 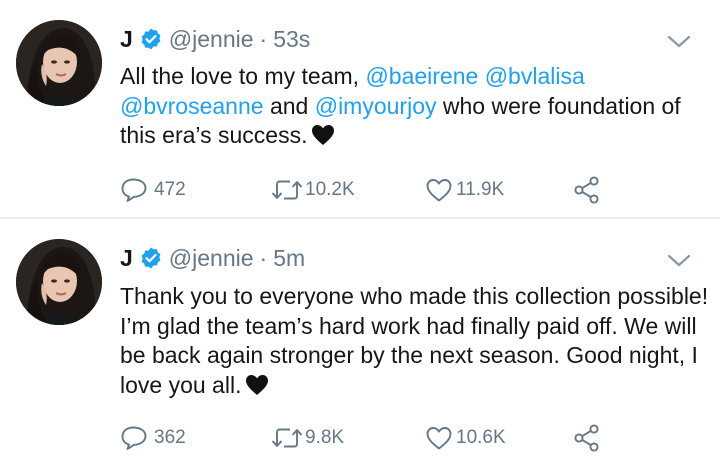 I want to click on tweet-actions: 362 9.8K 10.6K, so click(x=370, y=438).